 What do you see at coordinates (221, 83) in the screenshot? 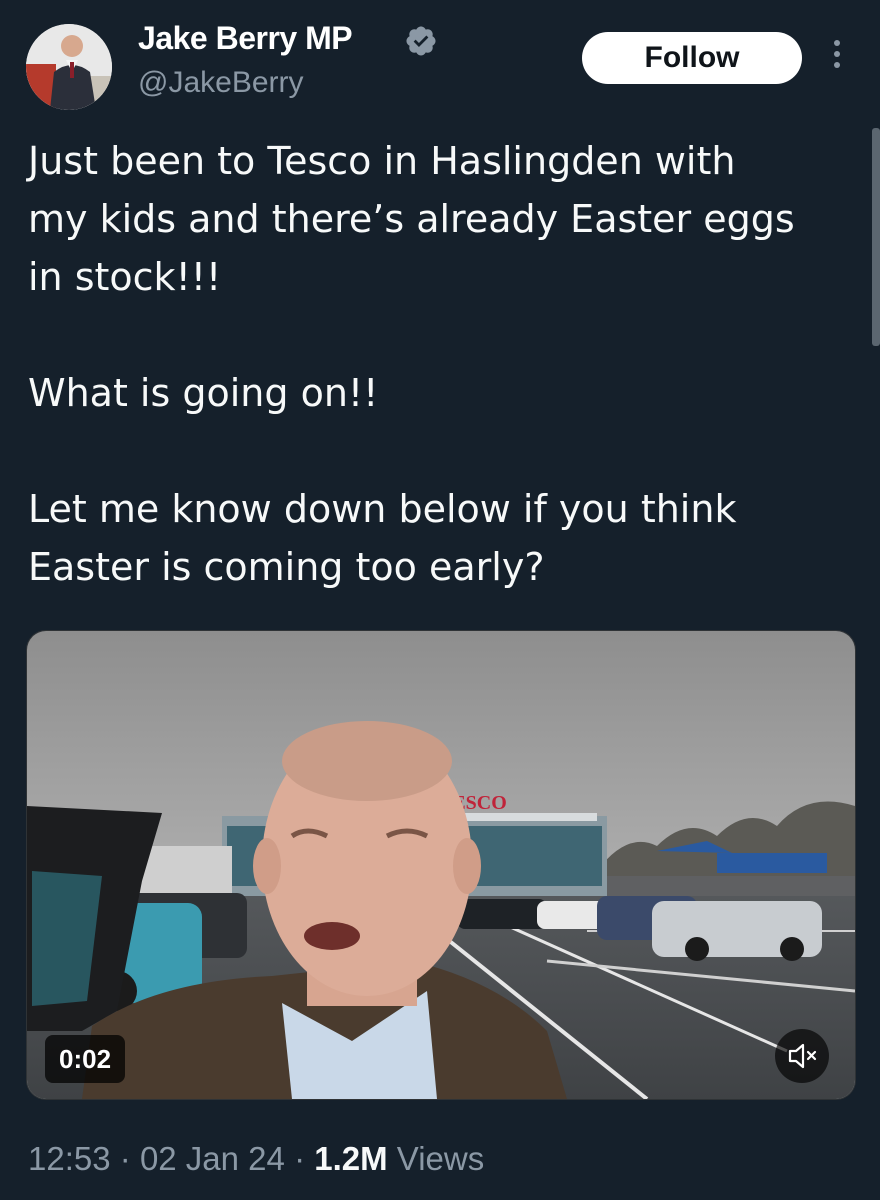
I see `username-handle: @JakeBerry` at bounding box center [221, 83].